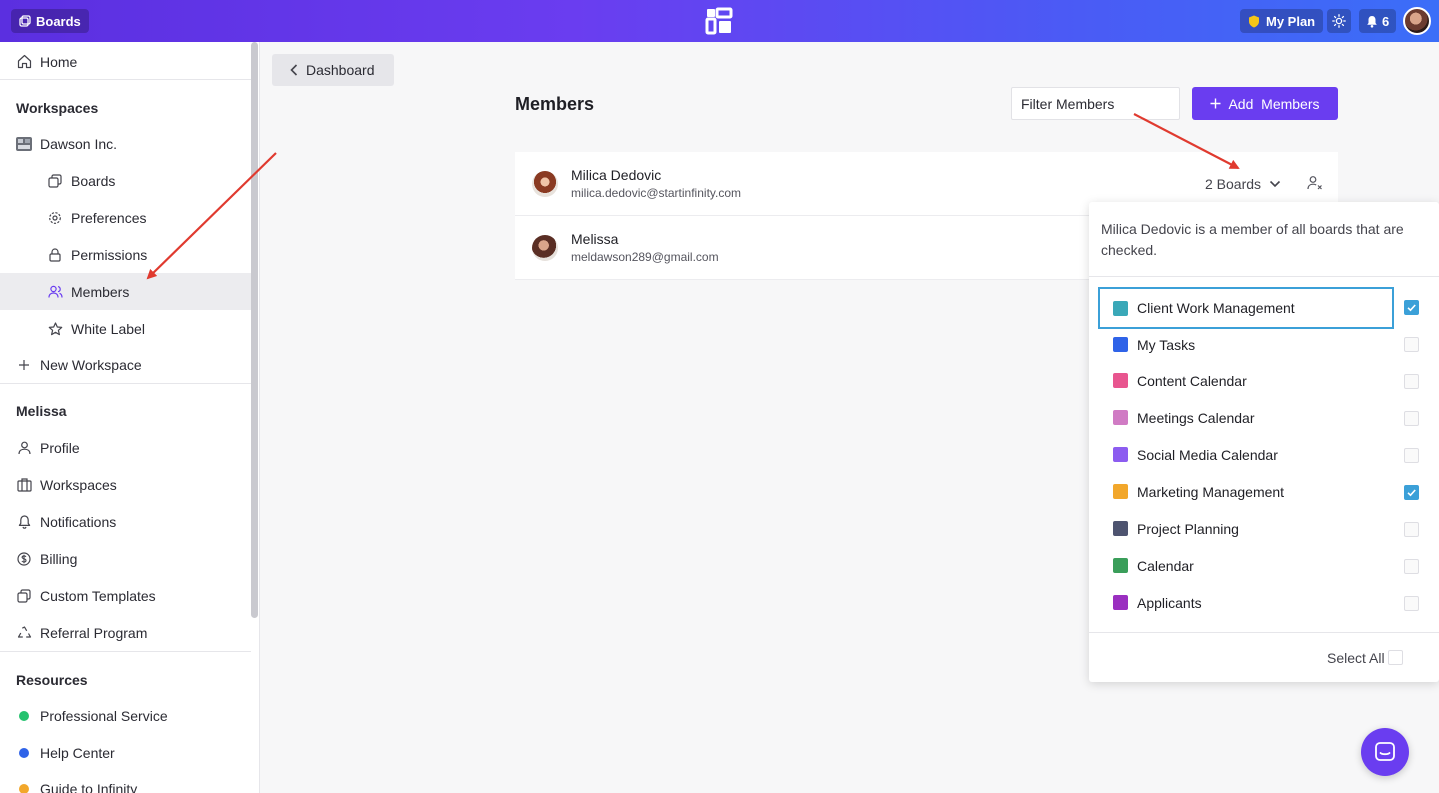 The image size is (1439, 793). I want to click on board-name: Marketing Management, so click(1211, 491).